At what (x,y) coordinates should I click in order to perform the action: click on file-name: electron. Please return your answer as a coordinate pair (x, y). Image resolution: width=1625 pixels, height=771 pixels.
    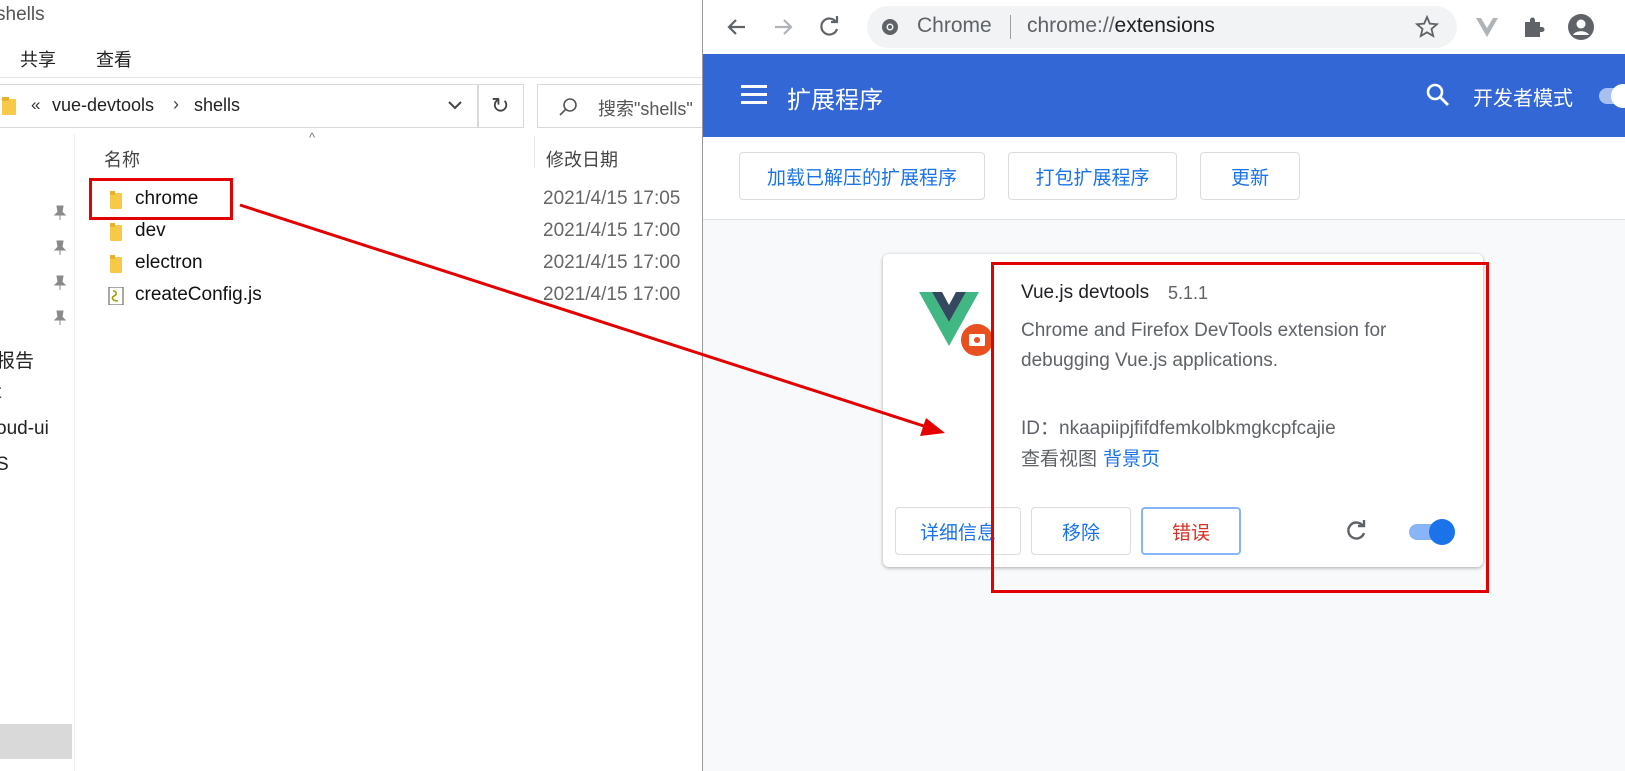
    Looking at the image, I should click on (169, 262).